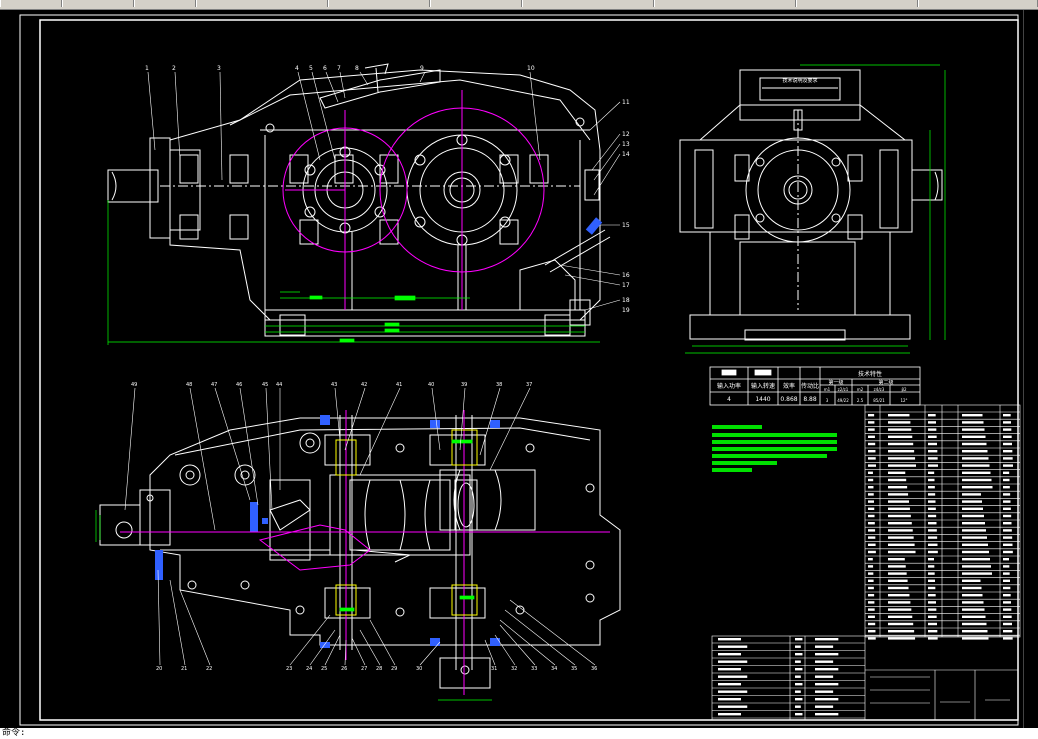 The width and height of the screenshot is (1038, 739). Describe the element at coordinates (789, 386) in the screenshot. I see `spec-header: 效率` at that location.